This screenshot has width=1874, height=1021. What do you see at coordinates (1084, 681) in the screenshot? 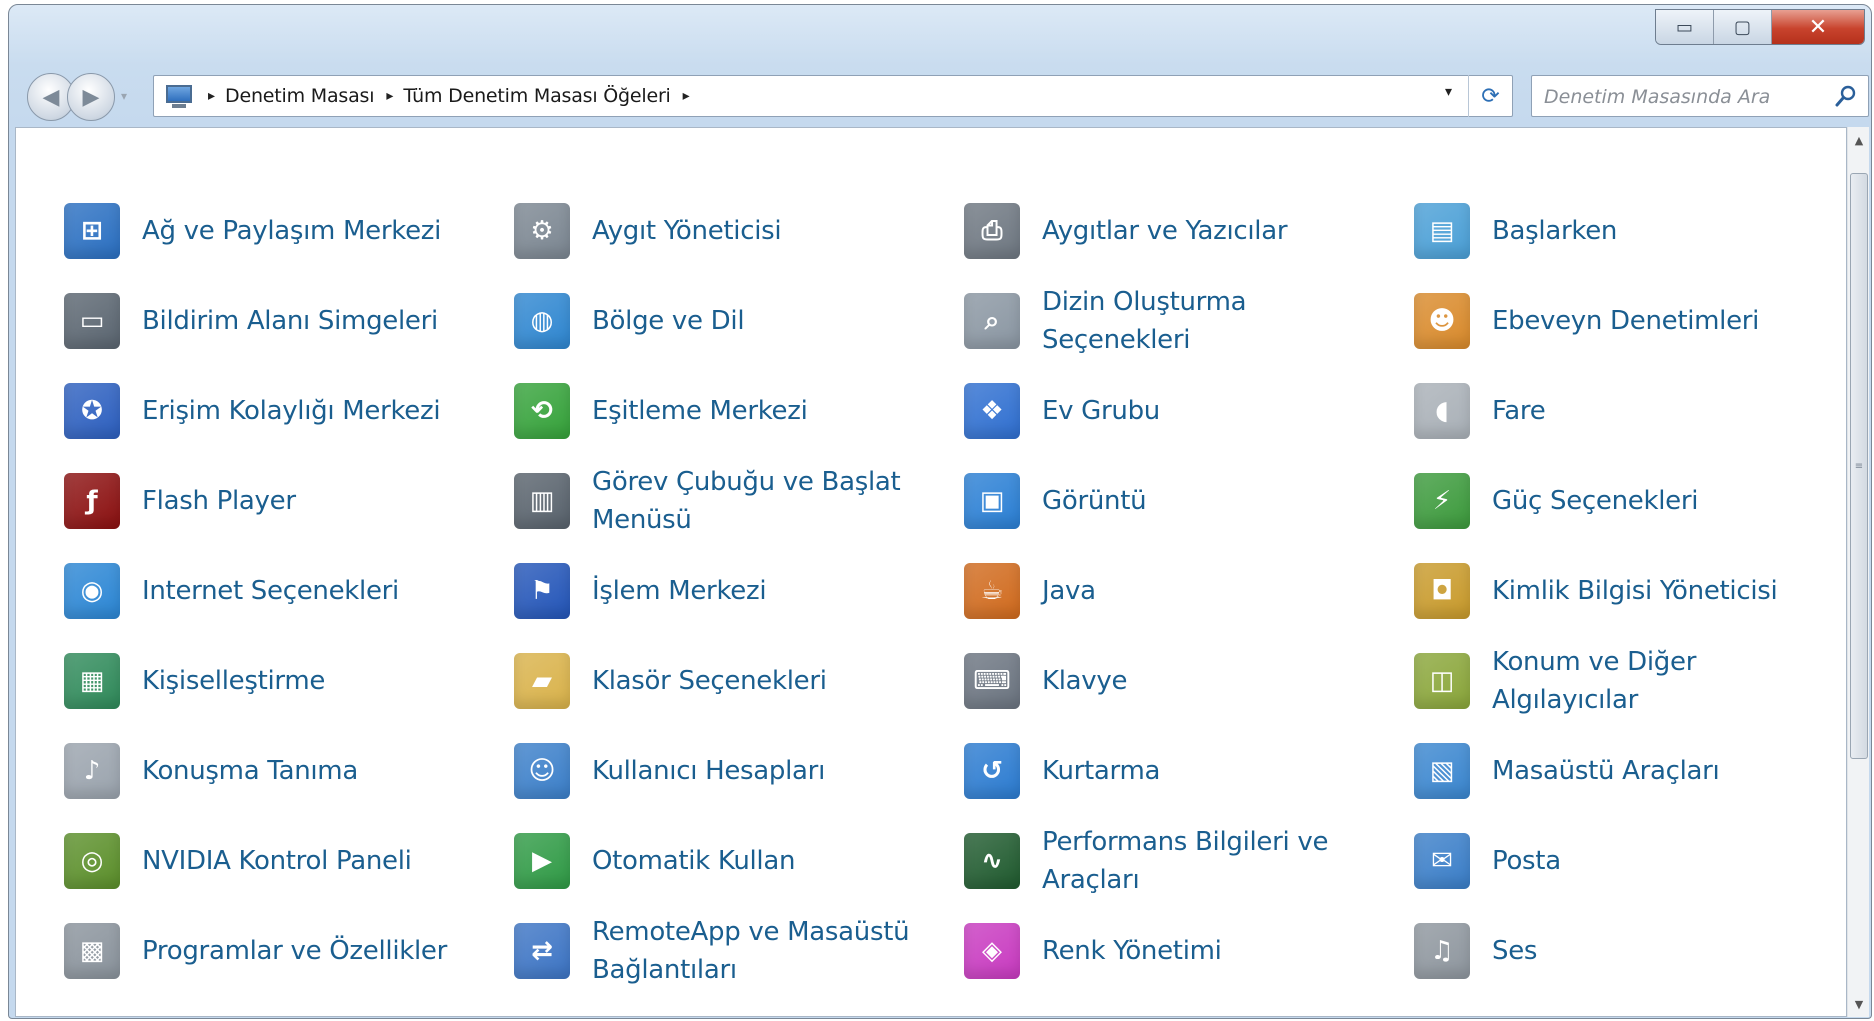
I see `item-label: Klavye` at bounding box center [1084, 681].